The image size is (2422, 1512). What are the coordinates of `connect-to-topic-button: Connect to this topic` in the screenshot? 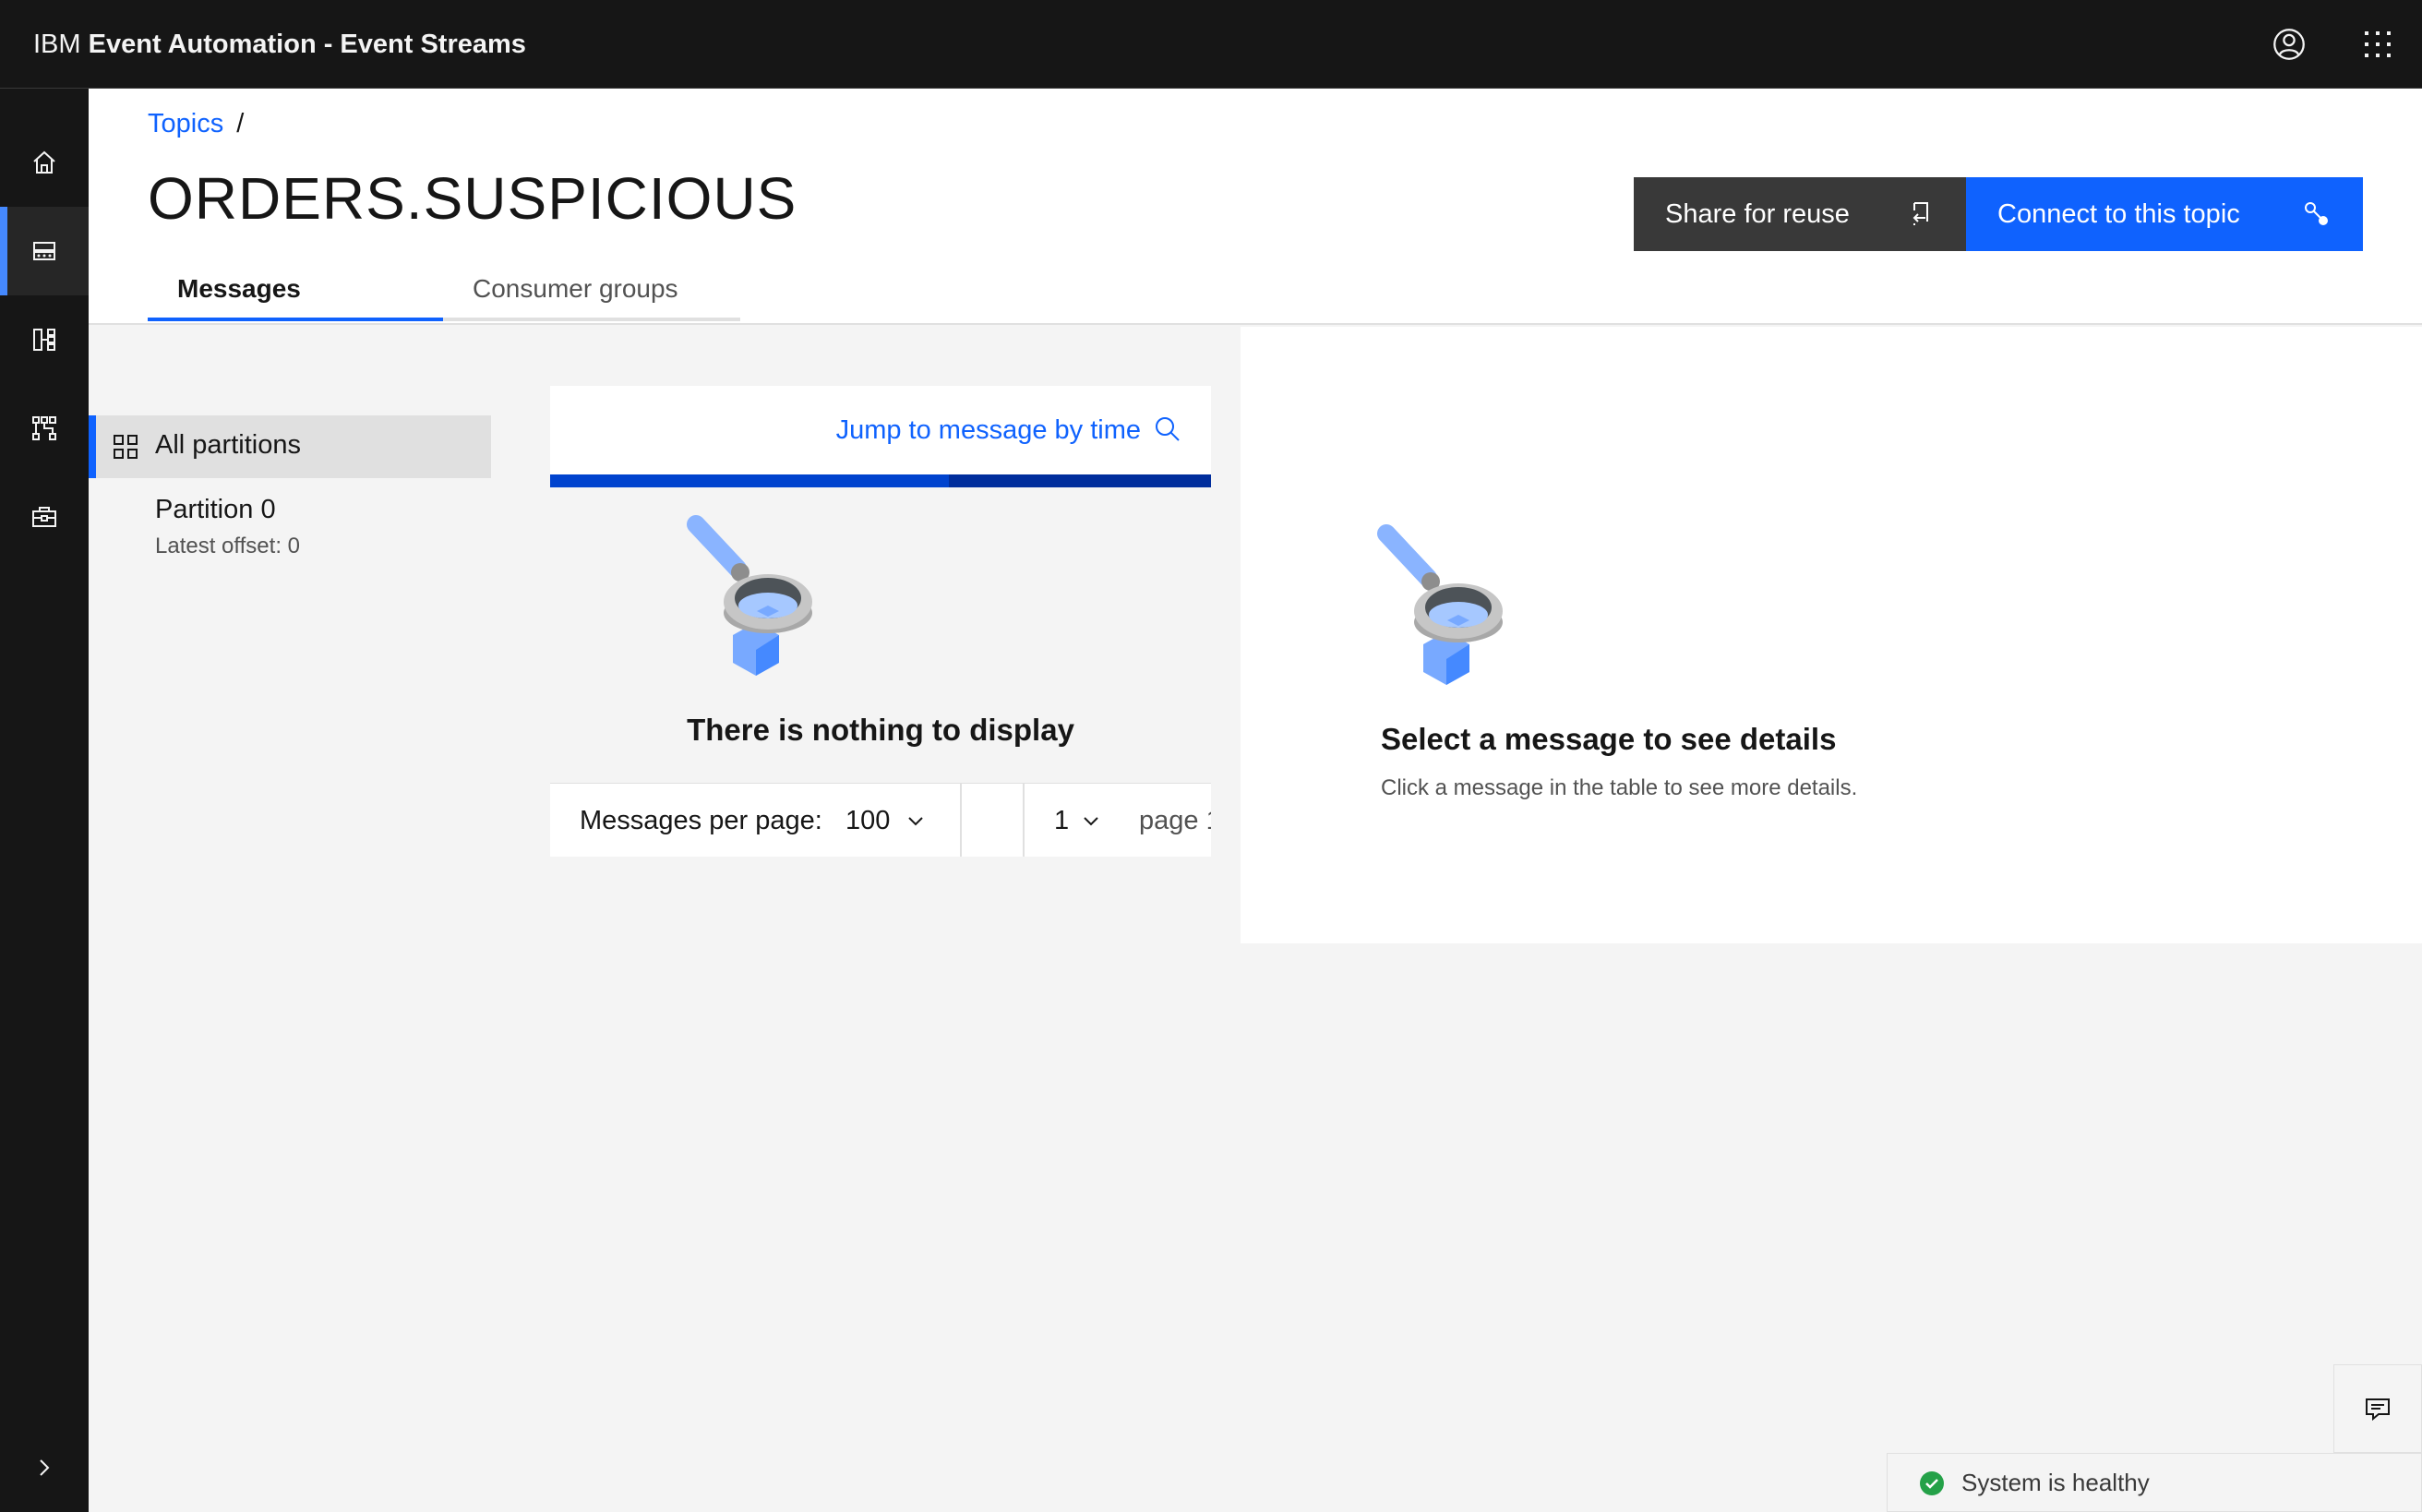 It's located at (2164, 214).